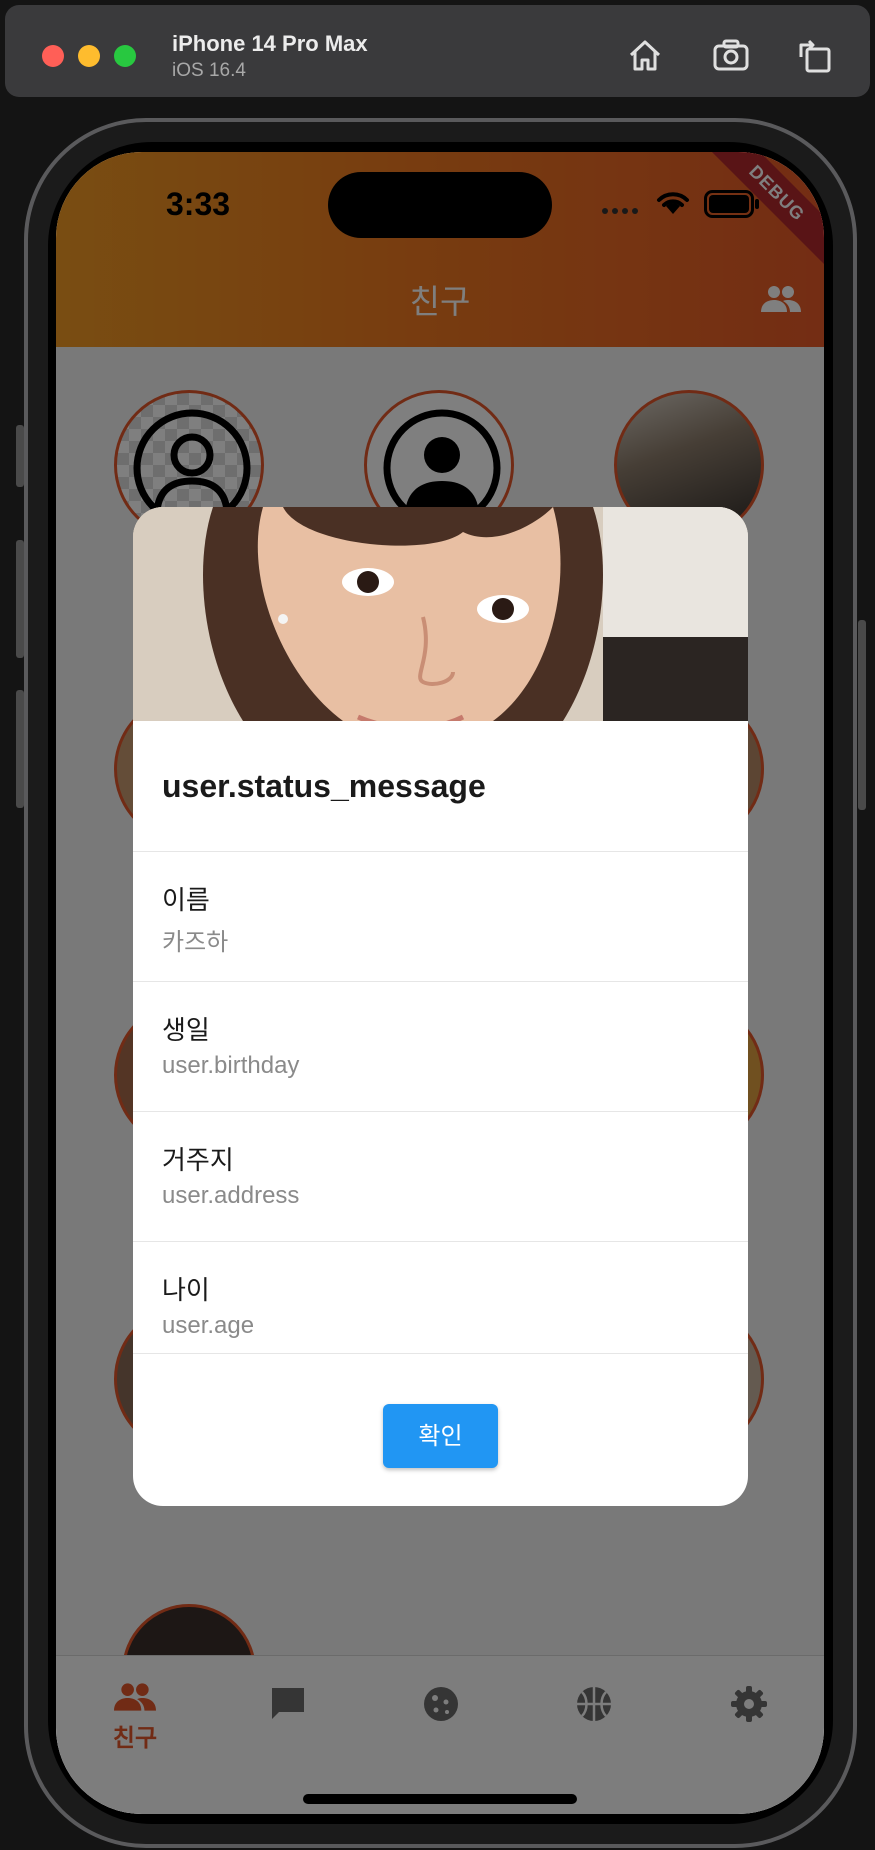 The width and height of the screenshot is (875, 1850). What do you see at coordinates (186, 1031) in the screenshot?
I see `row-label: 생일` at bounding box center [186, 1031].